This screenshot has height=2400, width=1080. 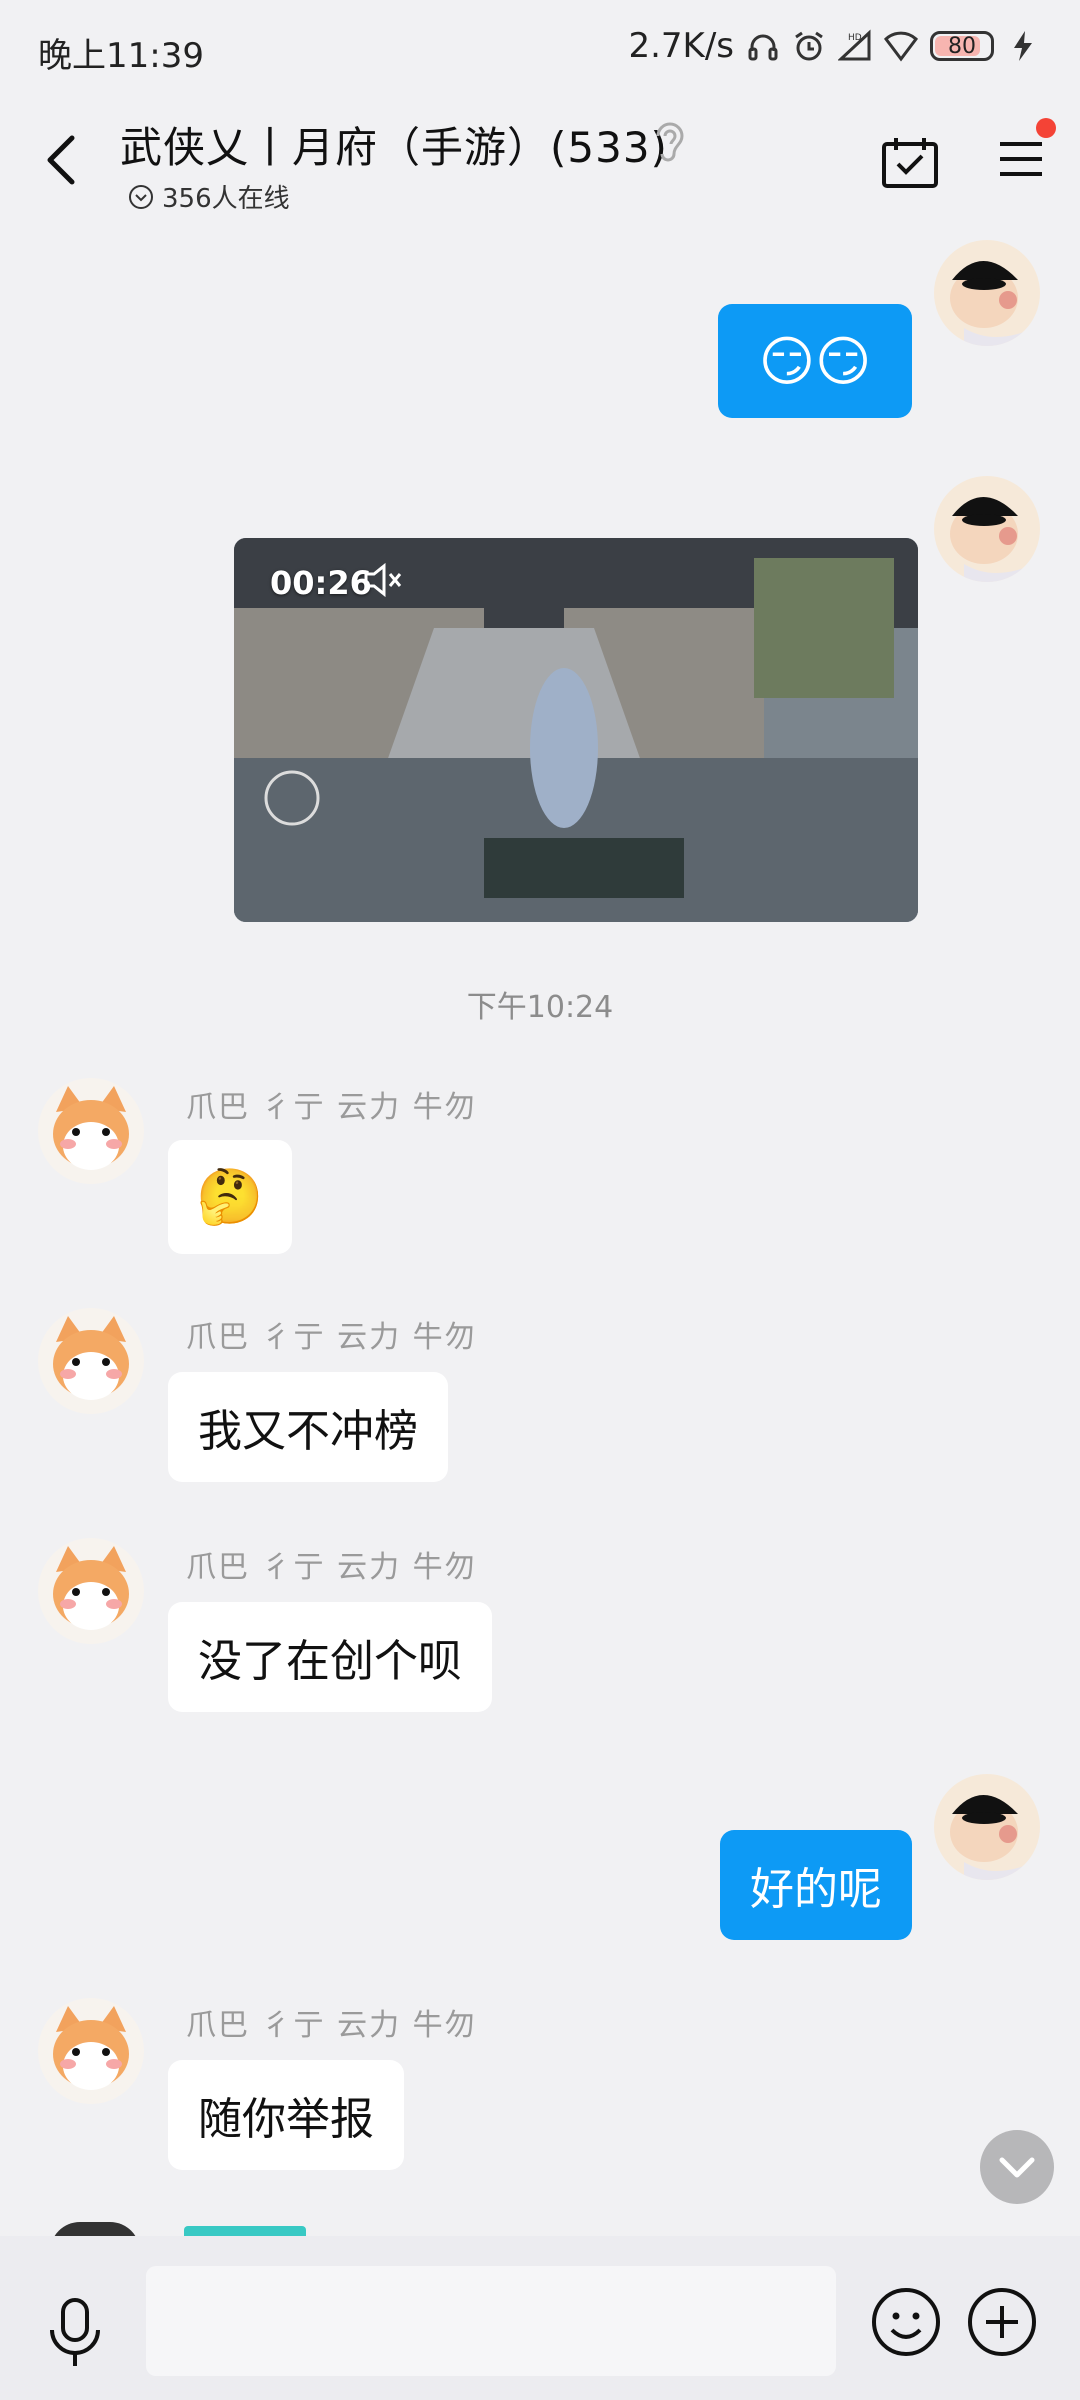 I want to click on mute-icon, so click(x=382, y=580).